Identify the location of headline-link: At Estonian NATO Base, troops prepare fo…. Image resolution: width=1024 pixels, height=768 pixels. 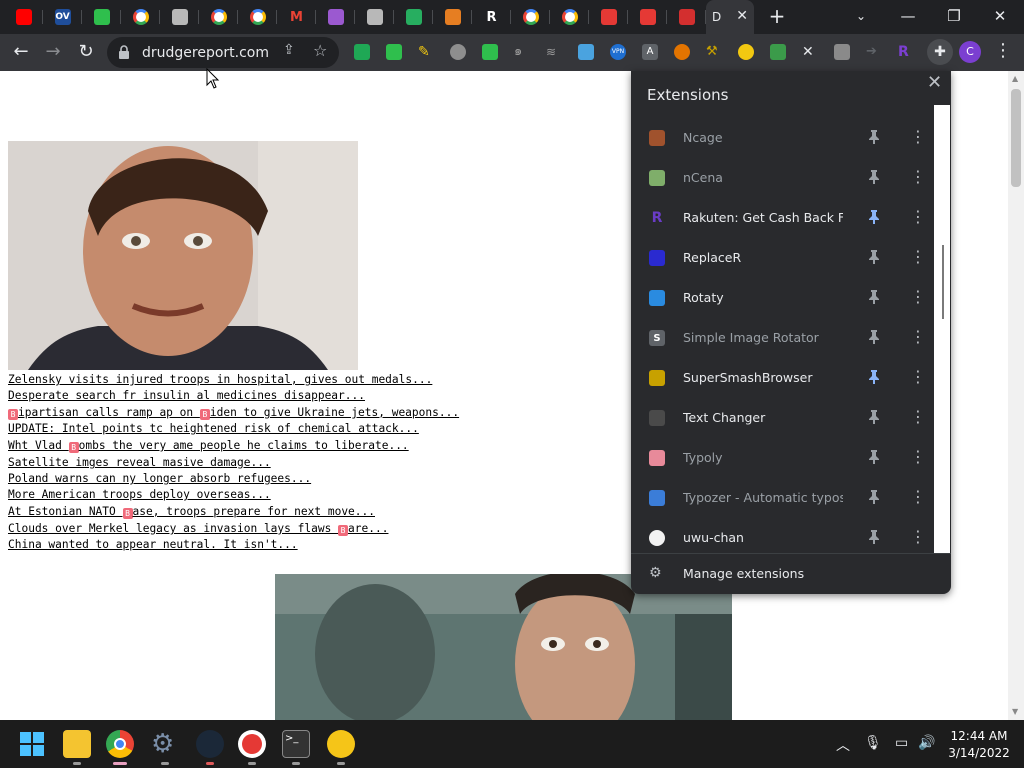
(308, 512).